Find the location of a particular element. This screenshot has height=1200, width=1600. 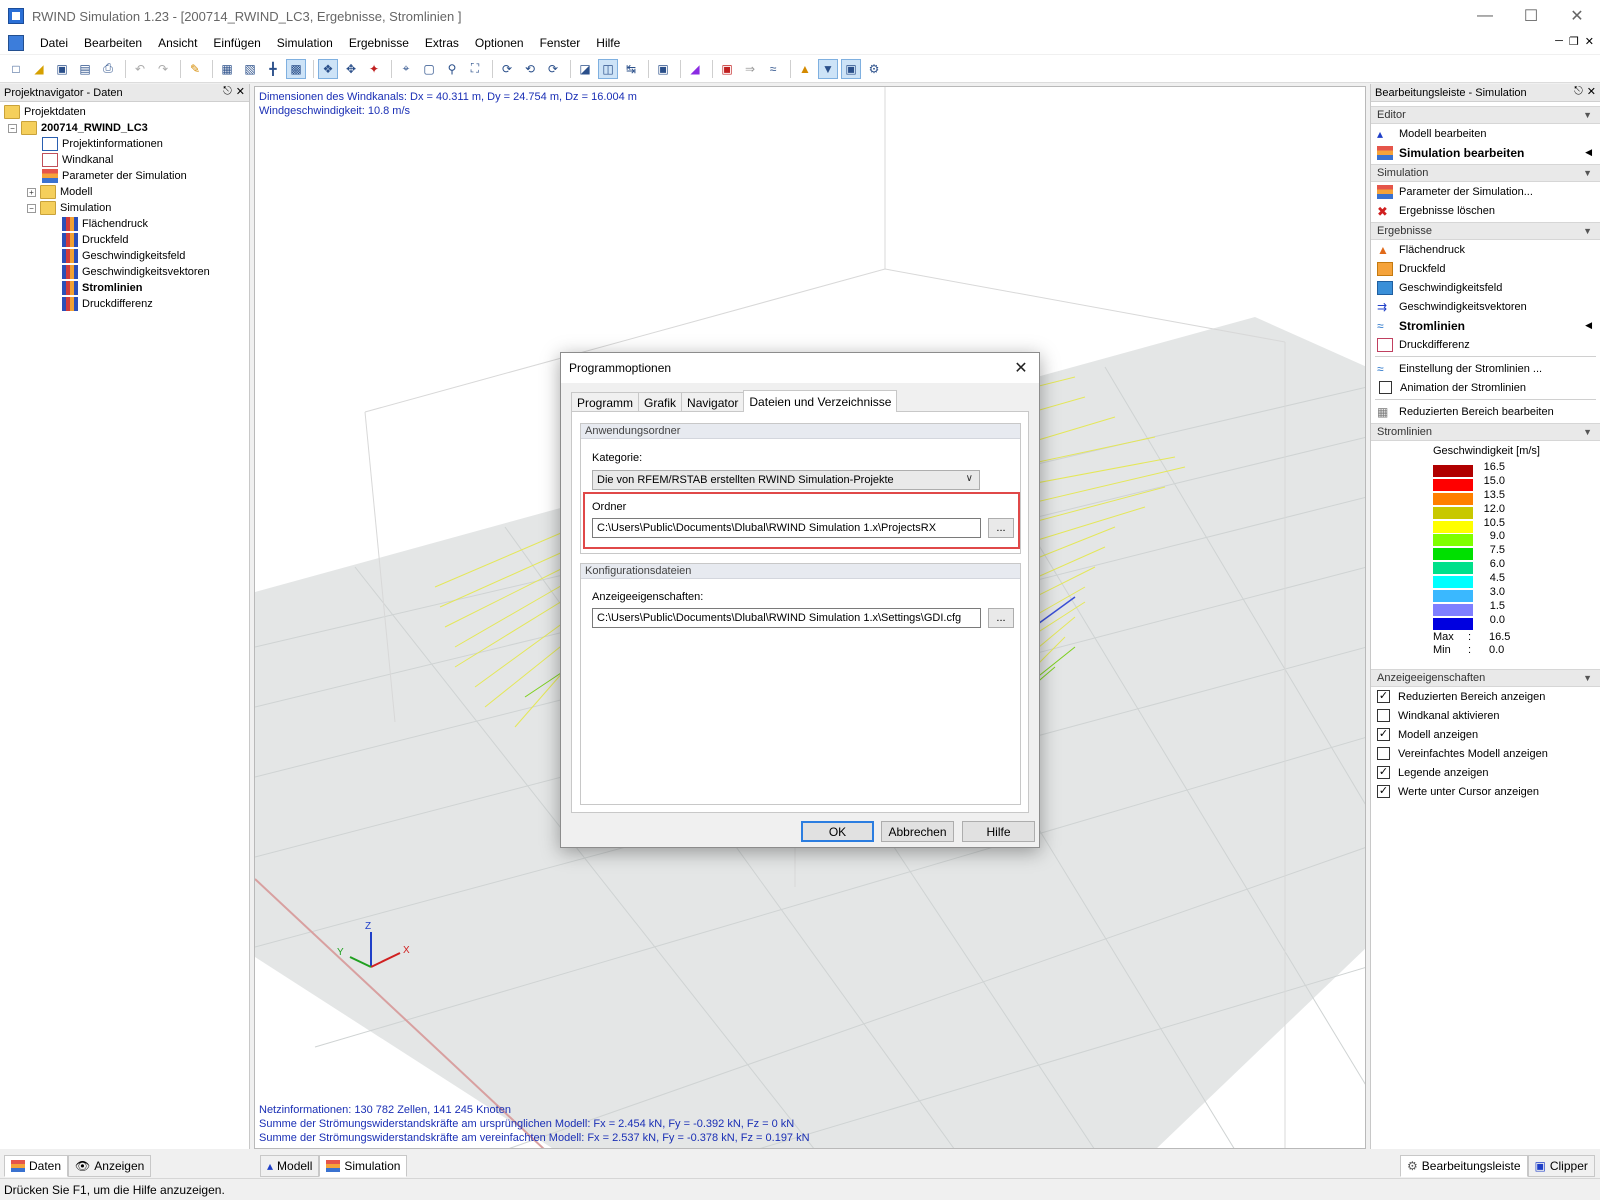

app-icon is located at coordinates (16, 16).